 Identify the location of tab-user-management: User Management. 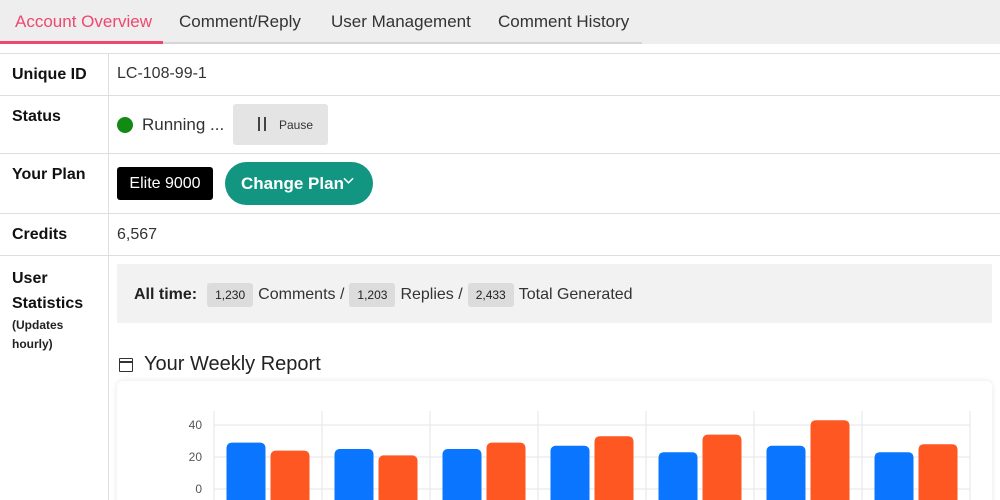
(401, 22).